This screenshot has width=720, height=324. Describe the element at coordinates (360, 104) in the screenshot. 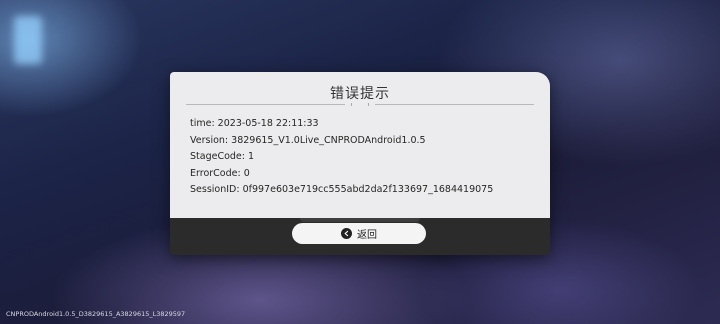

I see `divider-ornament` at that location.